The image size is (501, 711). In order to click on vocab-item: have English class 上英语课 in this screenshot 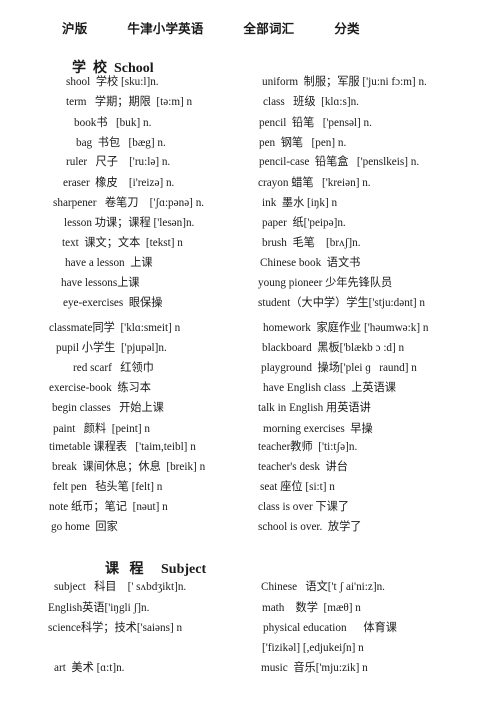, I will do `click(329, 388)`.